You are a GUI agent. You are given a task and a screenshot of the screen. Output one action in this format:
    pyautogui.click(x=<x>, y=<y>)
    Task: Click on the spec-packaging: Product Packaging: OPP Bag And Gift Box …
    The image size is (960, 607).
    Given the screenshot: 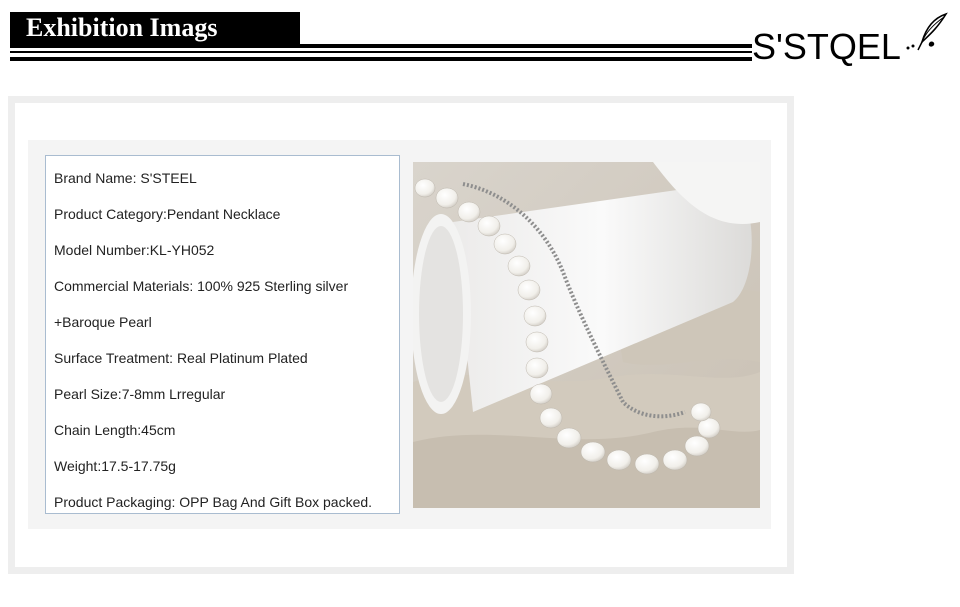 What is the action you would take?
    pyautogui.click(x=213, y=502)
    